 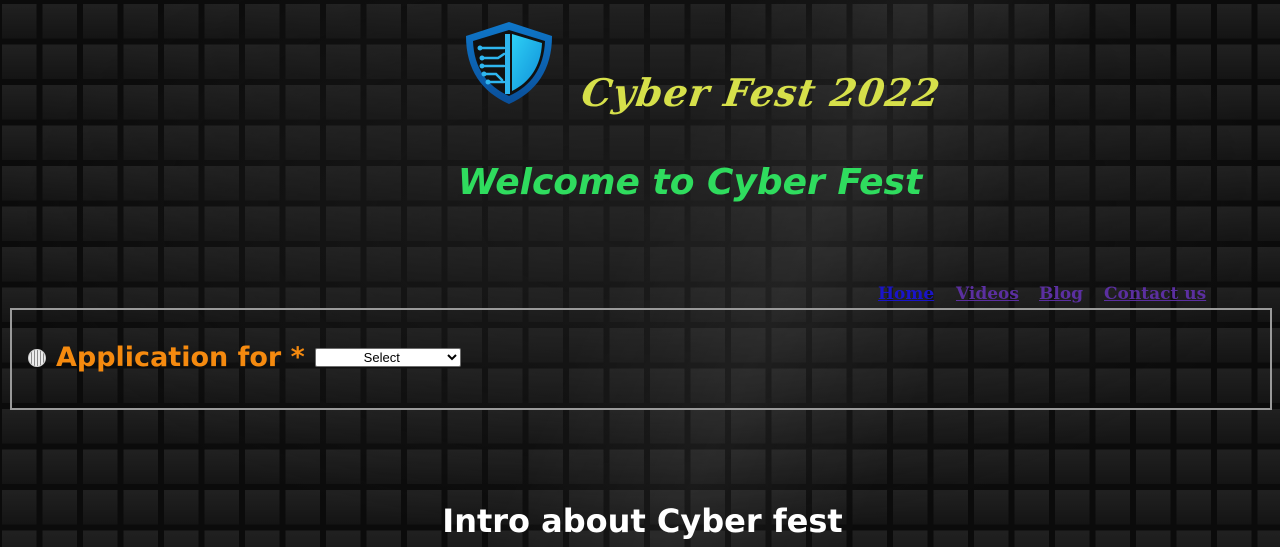 What do you see at coordinates (387, 357) in the screenshot?
I see `application-select: Select` at bounding box center [387, 357].